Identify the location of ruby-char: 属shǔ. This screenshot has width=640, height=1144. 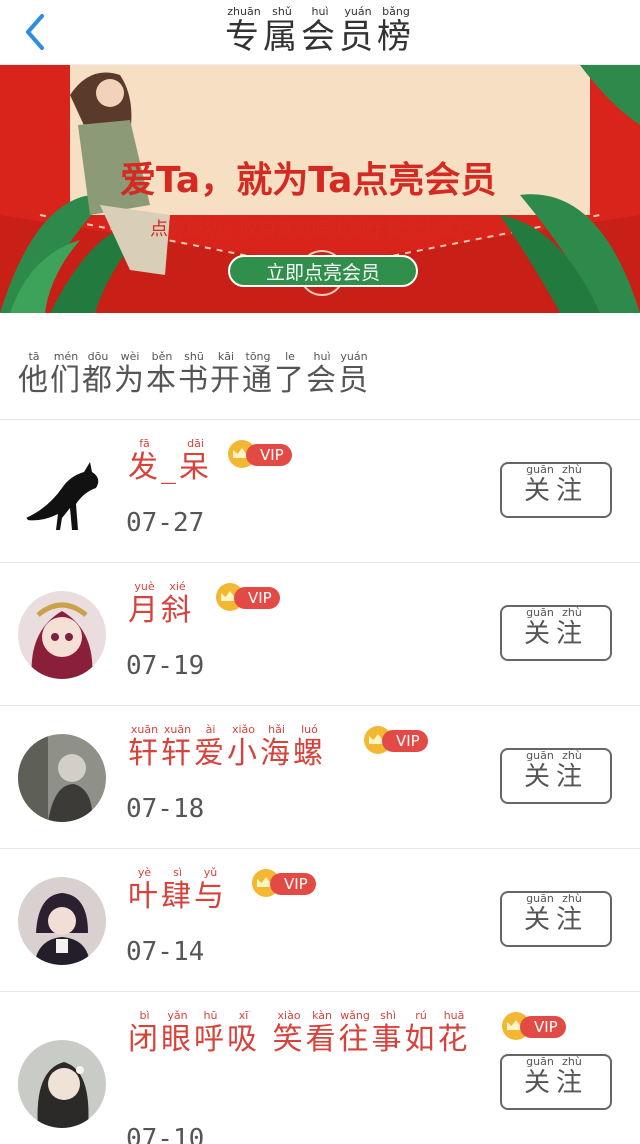
(282, 31).